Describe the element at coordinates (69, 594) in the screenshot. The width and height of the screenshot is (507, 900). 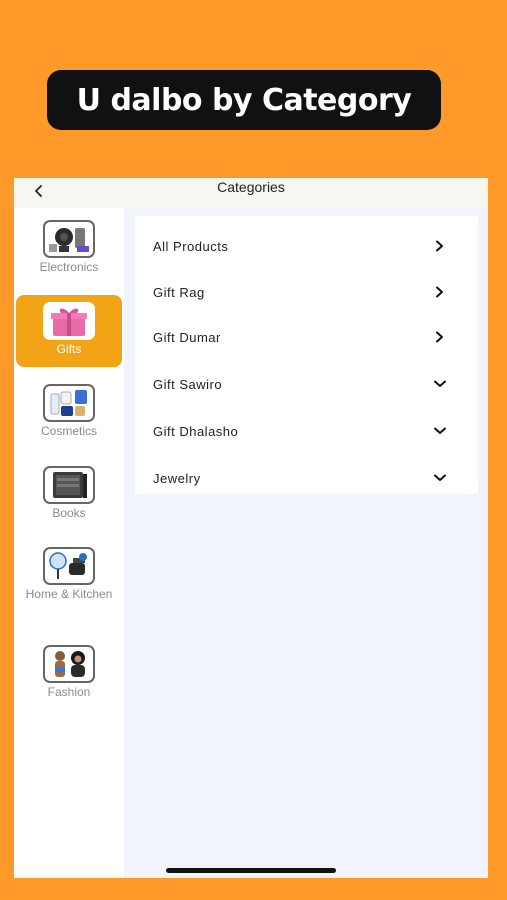
I see `sidebar-item-label: Home & Kitchen` at that location.